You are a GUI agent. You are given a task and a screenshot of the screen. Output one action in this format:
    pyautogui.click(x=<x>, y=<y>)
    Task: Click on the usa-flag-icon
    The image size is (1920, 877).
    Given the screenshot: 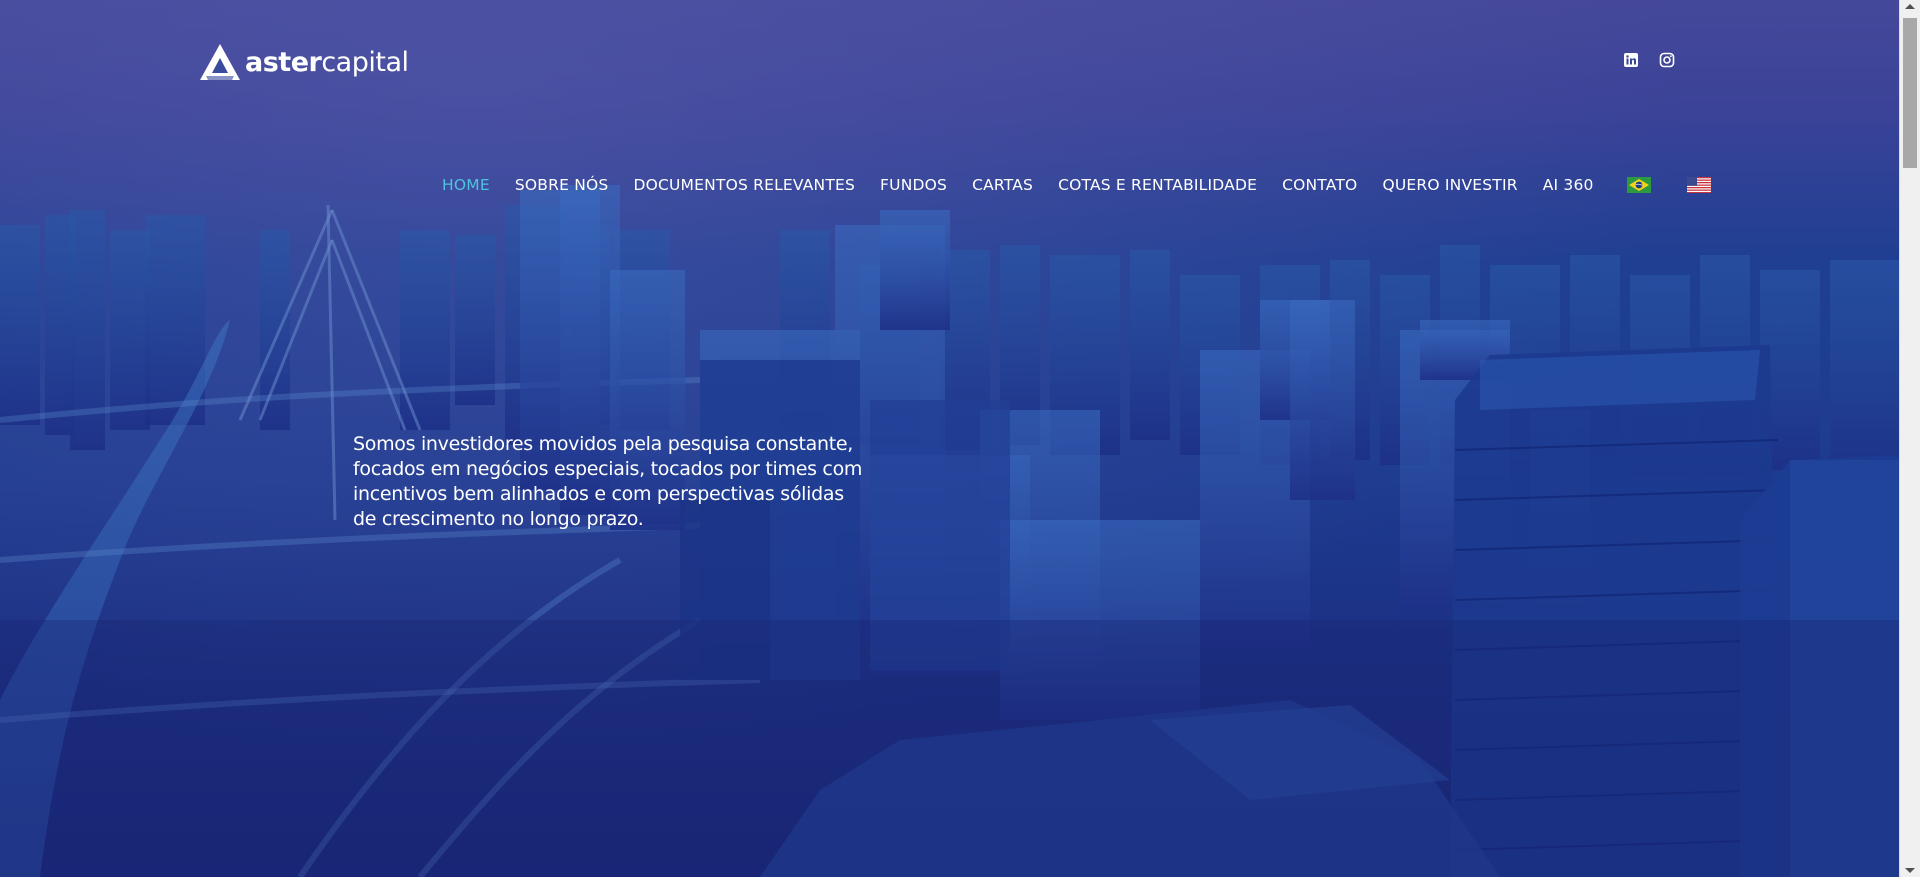 What is the action you would take?
    pyautogui.click(x=1698, y=185)
    